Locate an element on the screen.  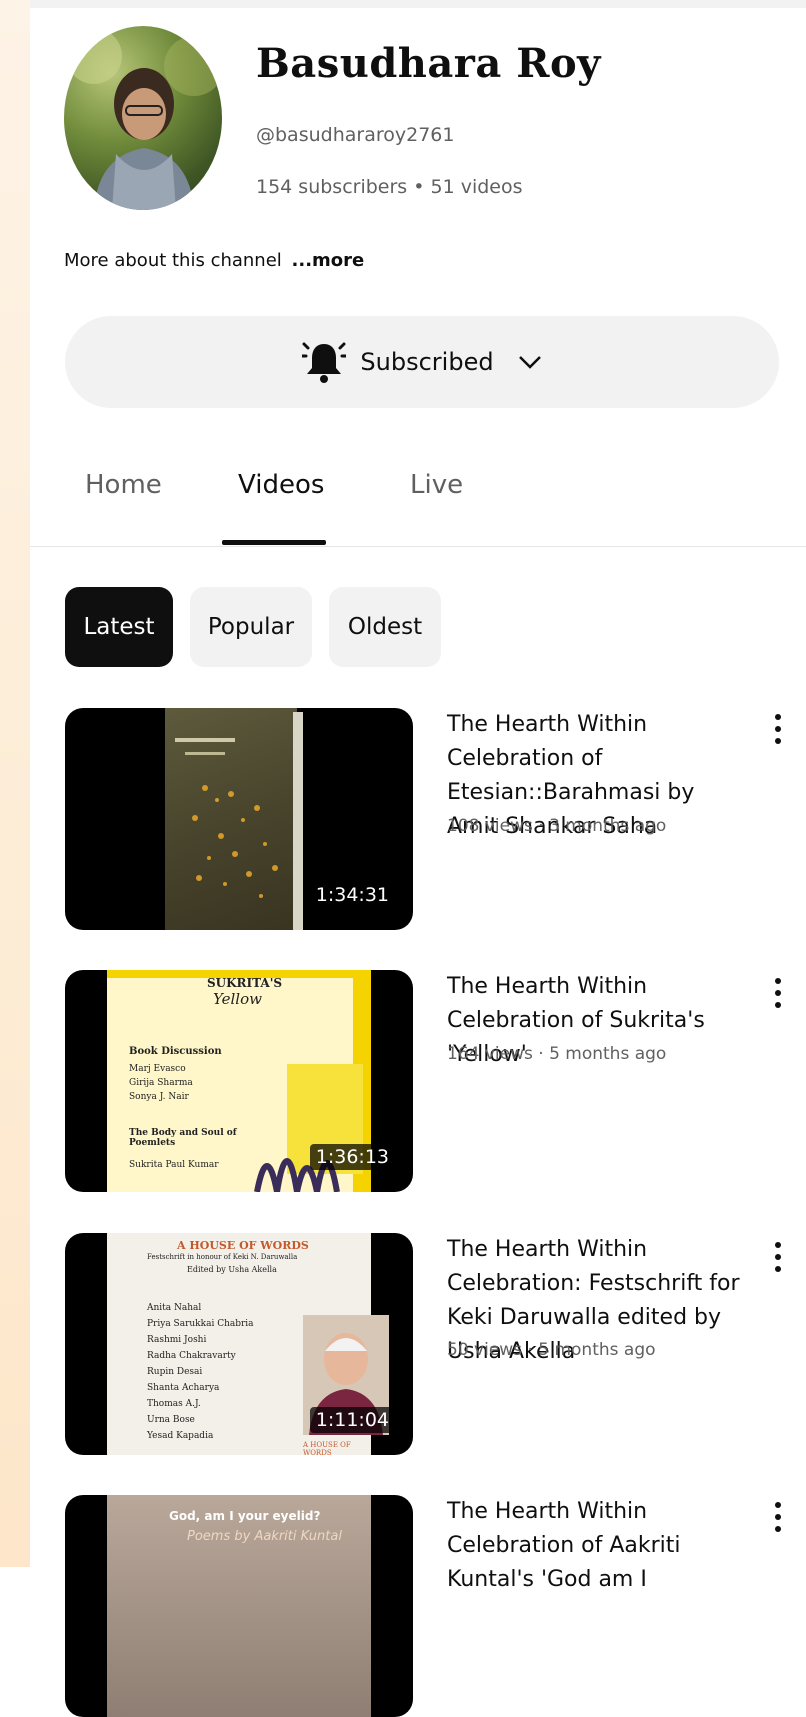
subscribed-label: Subscribed is located at coordinates (427, 362).